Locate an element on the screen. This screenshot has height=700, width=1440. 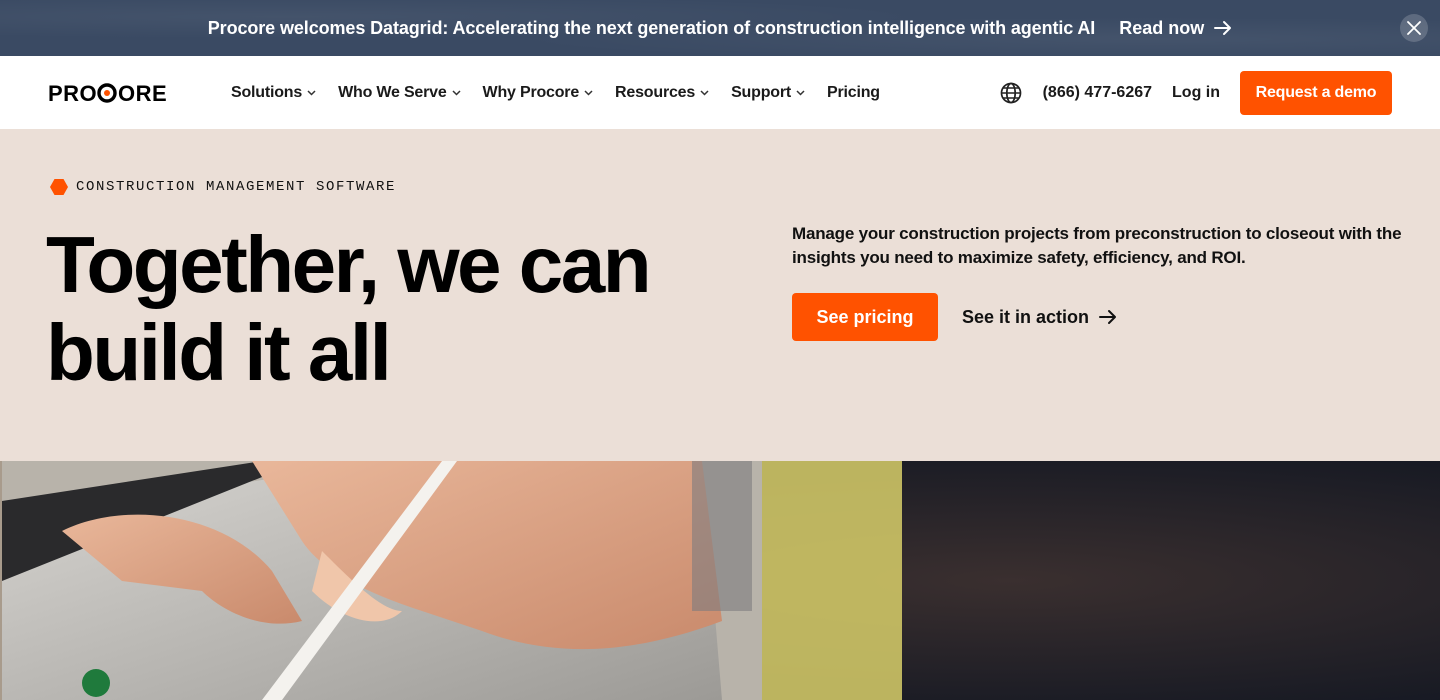
nav-item-label: Solutions is located at coordinates (267, 92).